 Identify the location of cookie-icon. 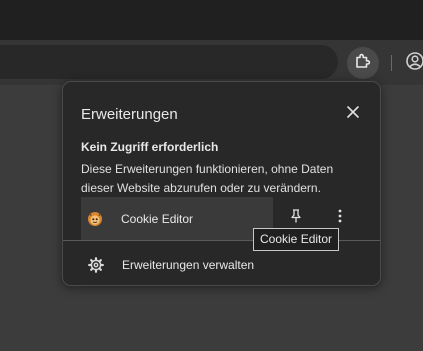
(95, 219).